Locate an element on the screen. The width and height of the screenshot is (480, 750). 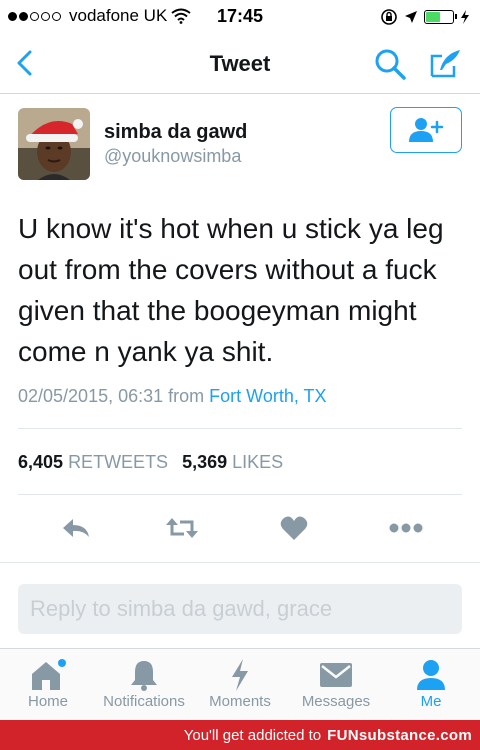
retweet-button is located at coordinates (182, 528).